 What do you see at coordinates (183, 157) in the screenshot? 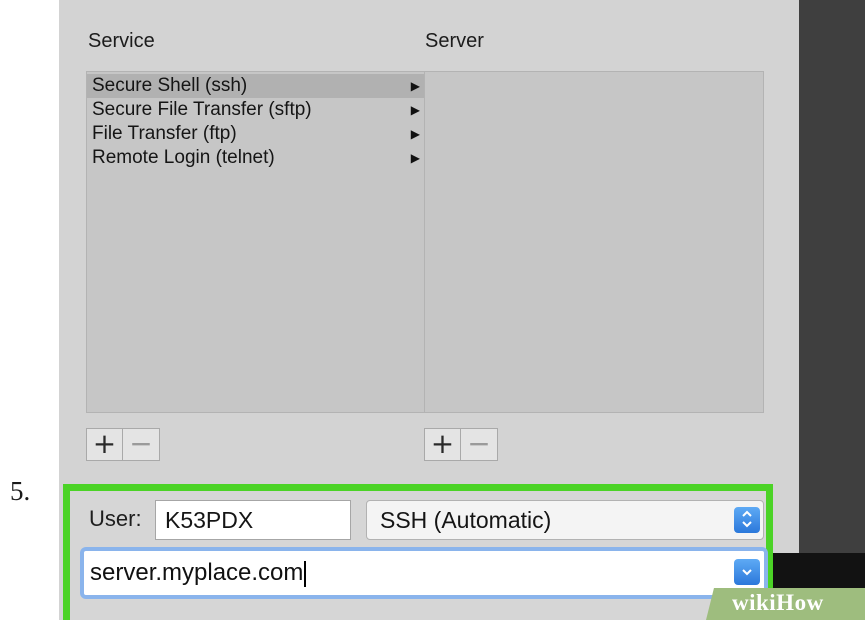
I see `service-item-label: Remote Login (telnet)` at bounding box center [183, 157].